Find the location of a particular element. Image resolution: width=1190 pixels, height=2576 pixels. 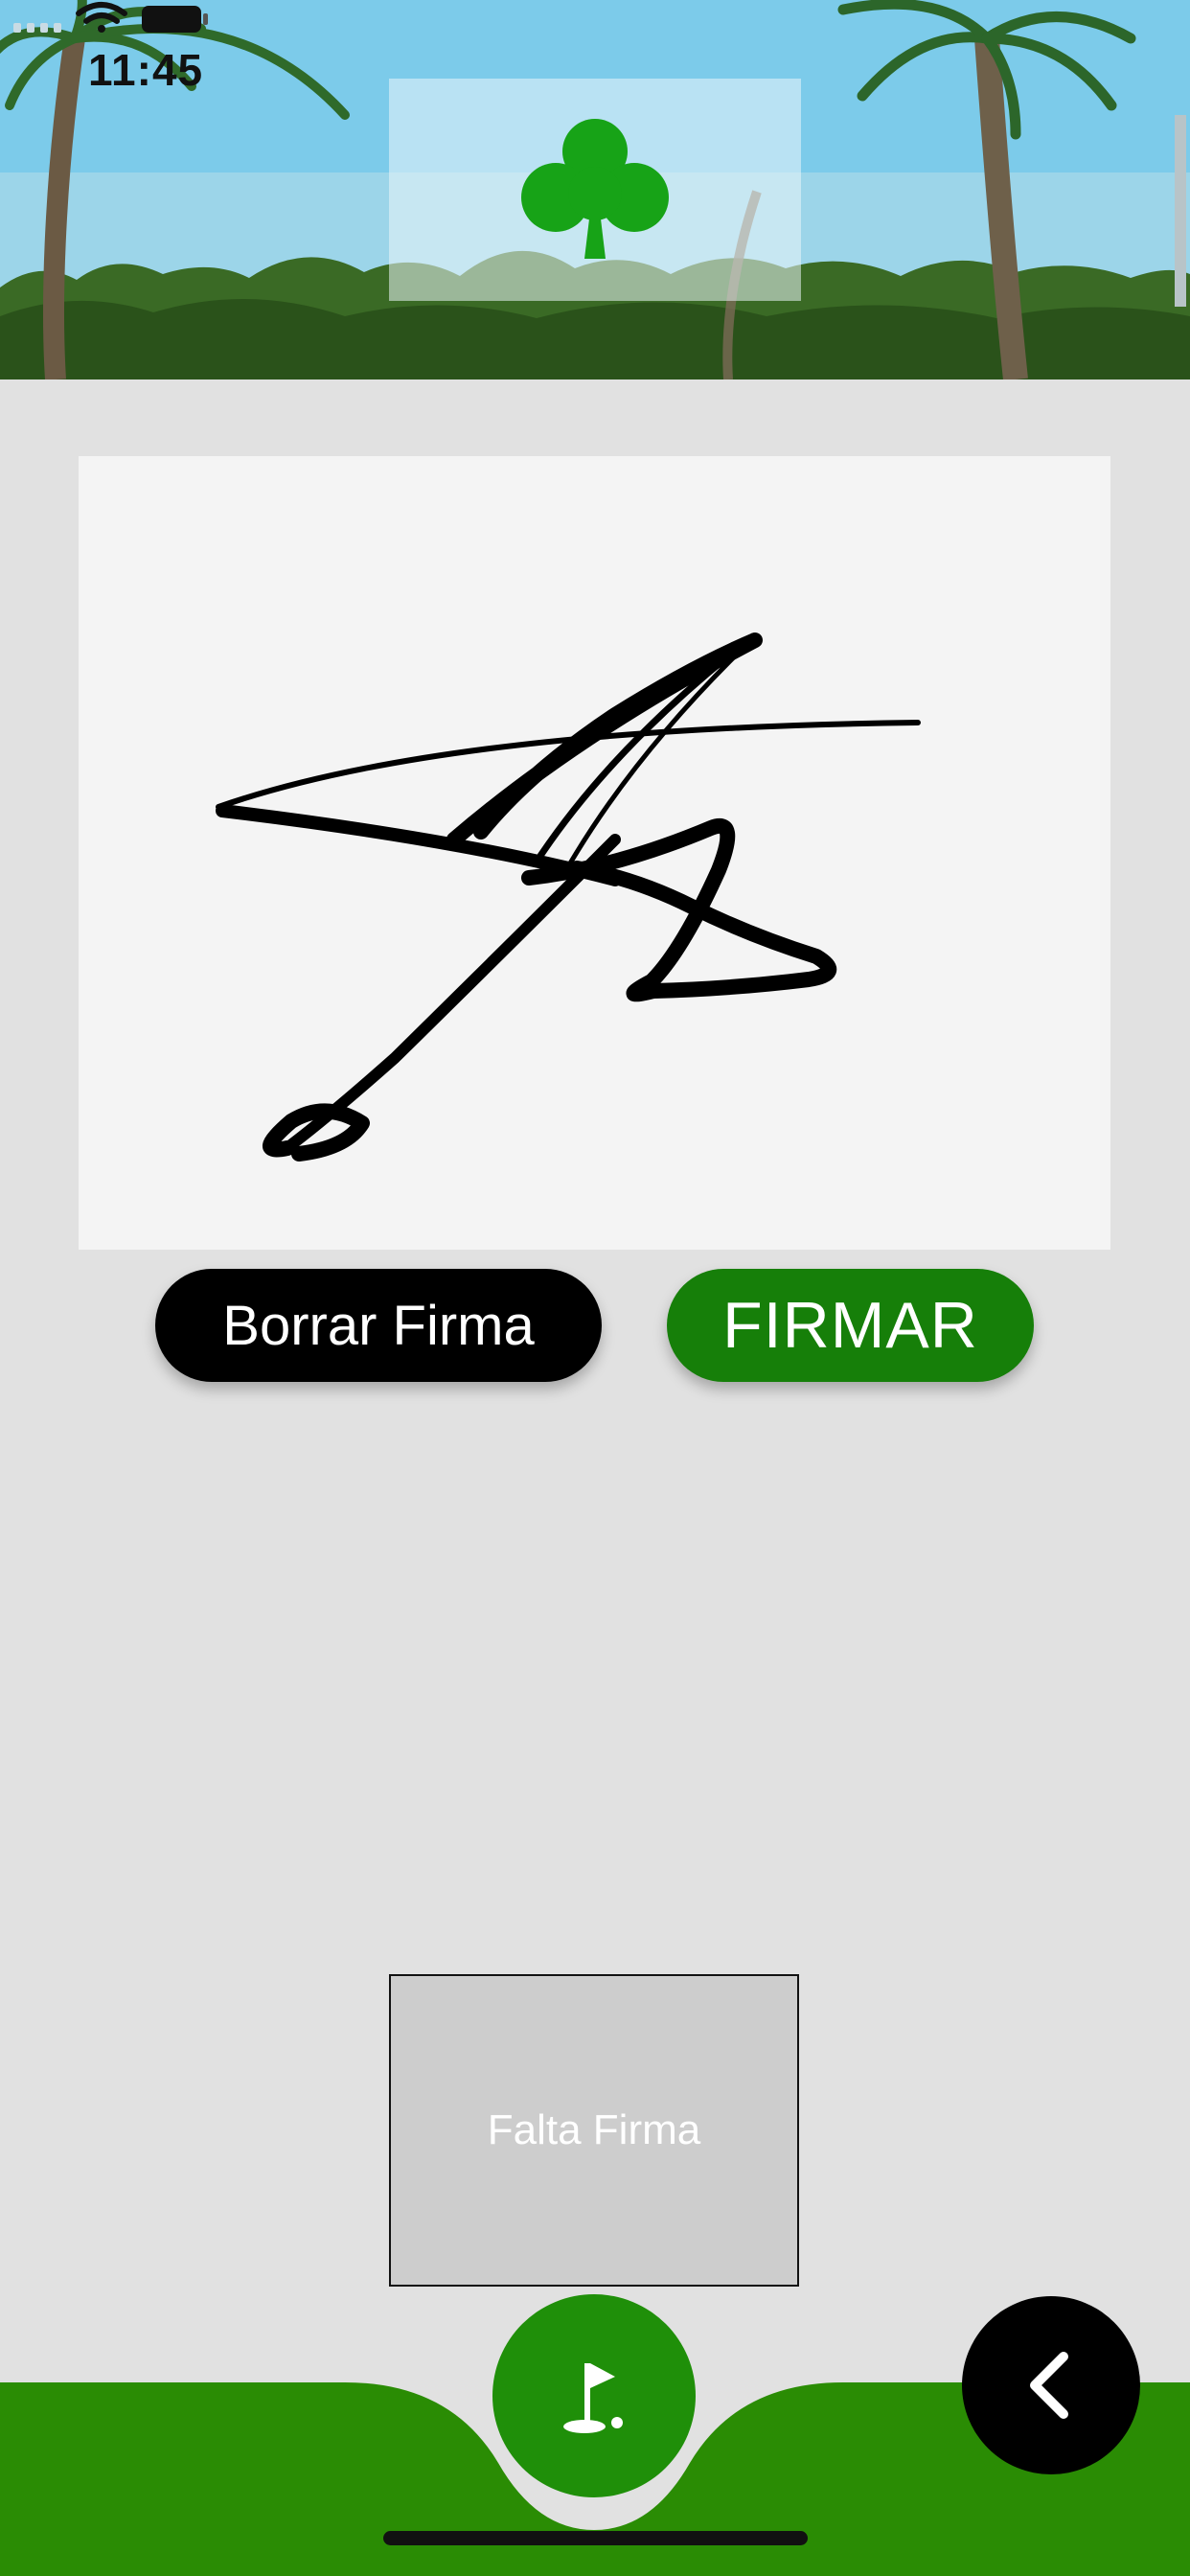

clear-signature-button: Borrar Firma is located at coordinates (379, 1325).